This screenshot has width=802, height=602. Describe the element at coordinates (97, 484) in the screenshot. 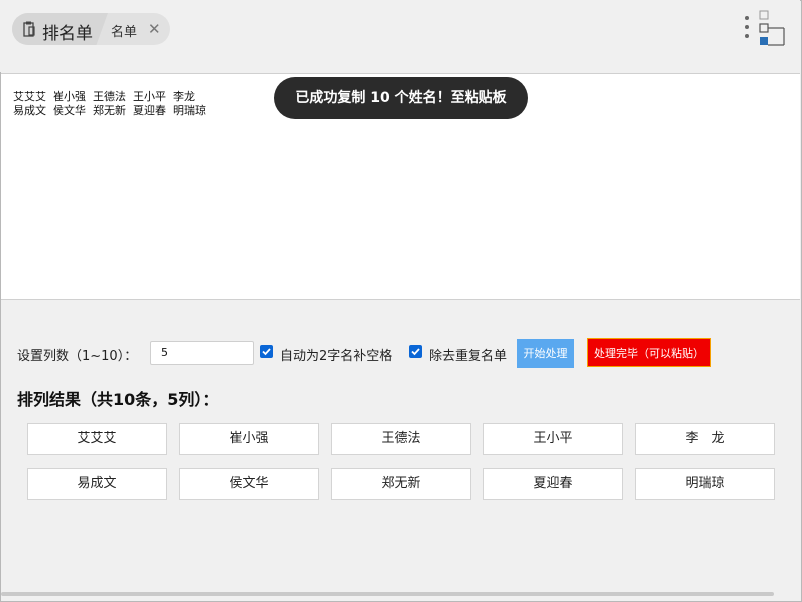

I see `result-cell: 易成文` at that location.